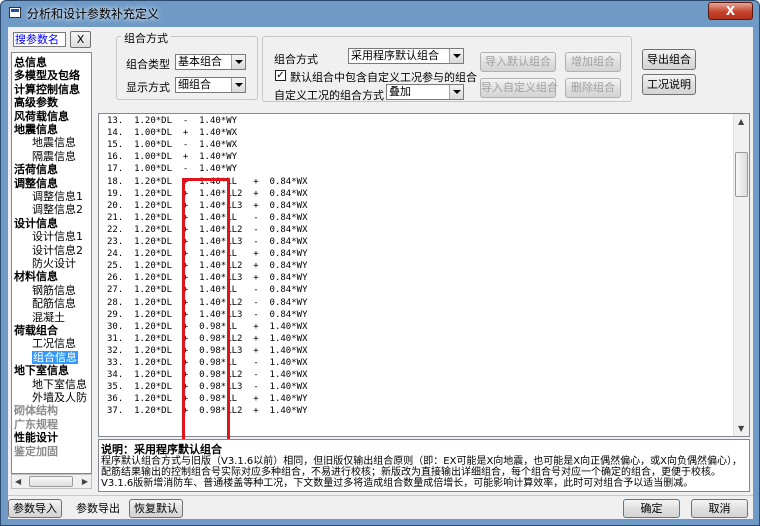 The image size is (760, 526). I want to click on display-mode-select: 细组合, so click(210, 85).